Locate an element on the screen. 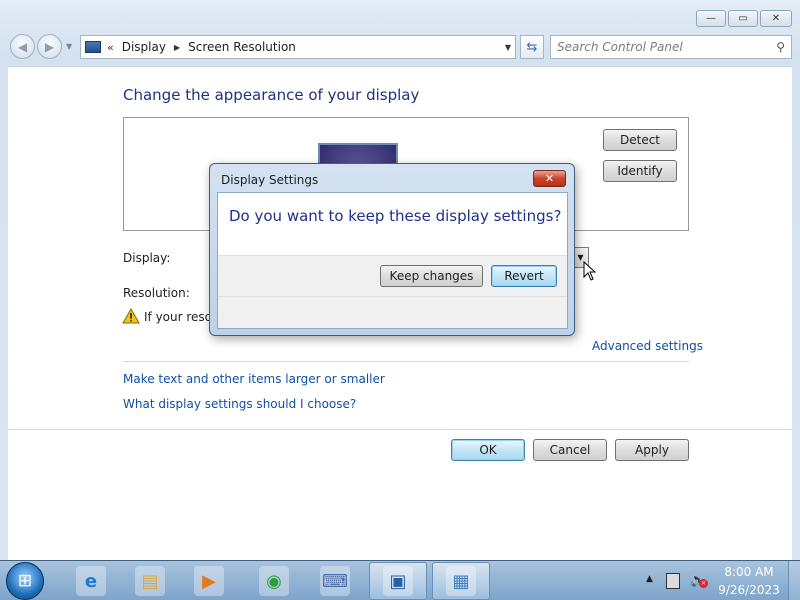  file-explorer-icon: ▤ is located at coordinates (150, 581).